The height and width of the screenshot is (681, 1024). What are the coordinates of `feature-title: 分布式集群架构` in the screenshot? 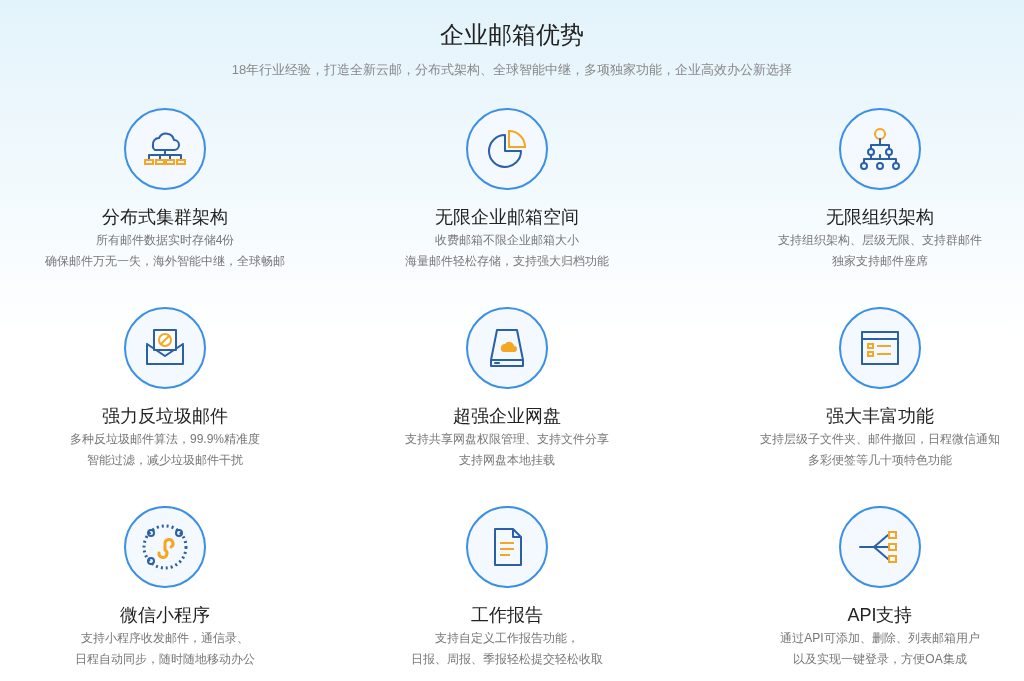 It's located at (165, 217).